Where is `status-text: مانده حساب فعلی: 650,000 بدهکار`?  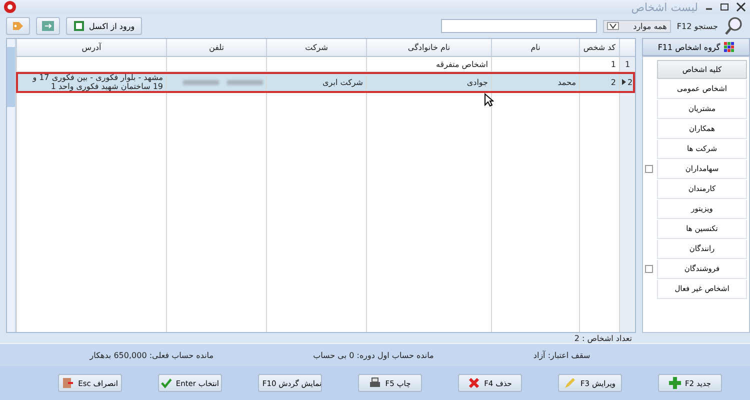 status-text: مانده حساب فعلی: 650,000 بدهکار is located at coordinates (152, 355).